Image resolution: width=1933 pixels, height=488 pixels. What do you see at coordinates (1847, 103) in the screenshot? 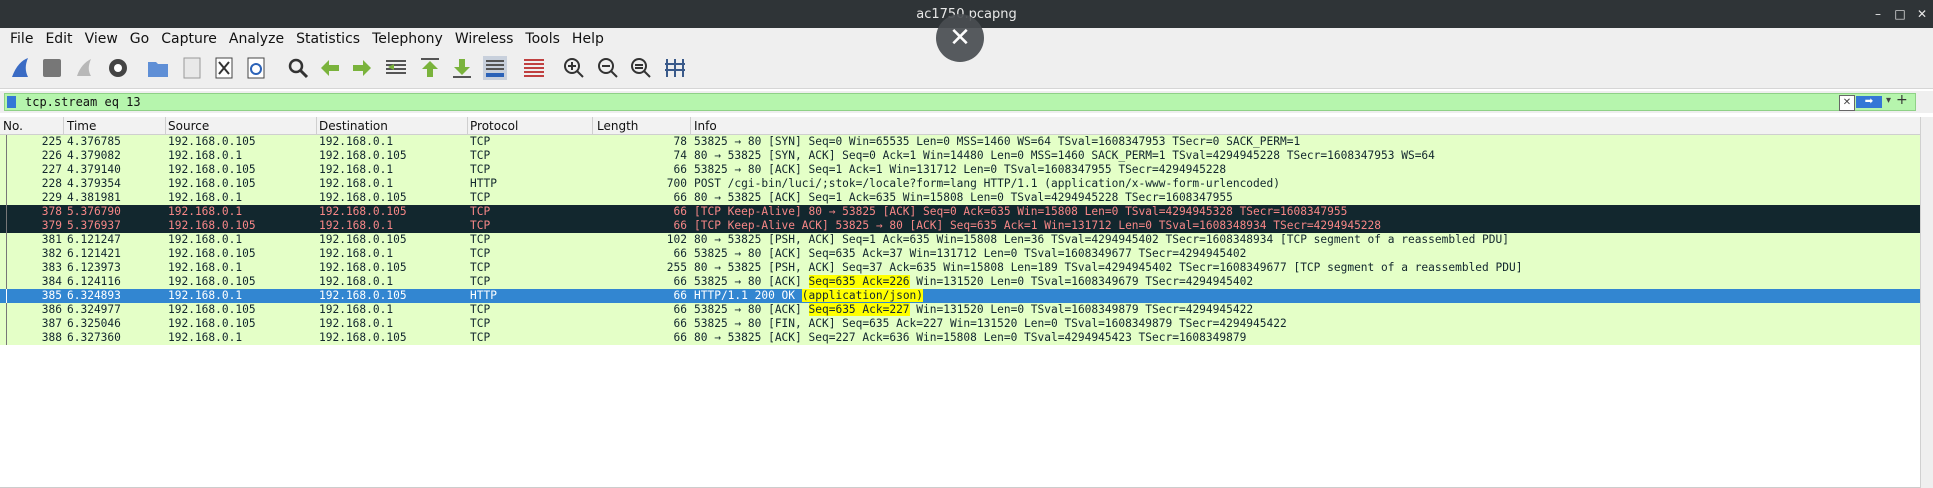
I see `clear-filter-button: ✕` at bounding box center [1847, 103].